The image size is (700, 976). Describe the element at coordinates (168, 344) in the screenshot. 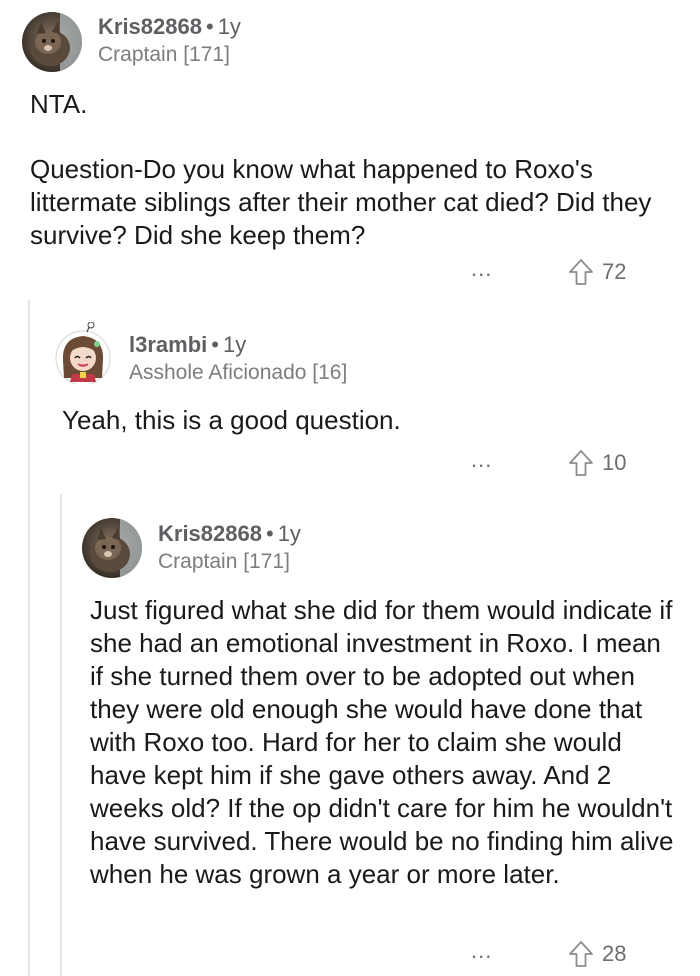

I see `username: l3rambi` at that location.